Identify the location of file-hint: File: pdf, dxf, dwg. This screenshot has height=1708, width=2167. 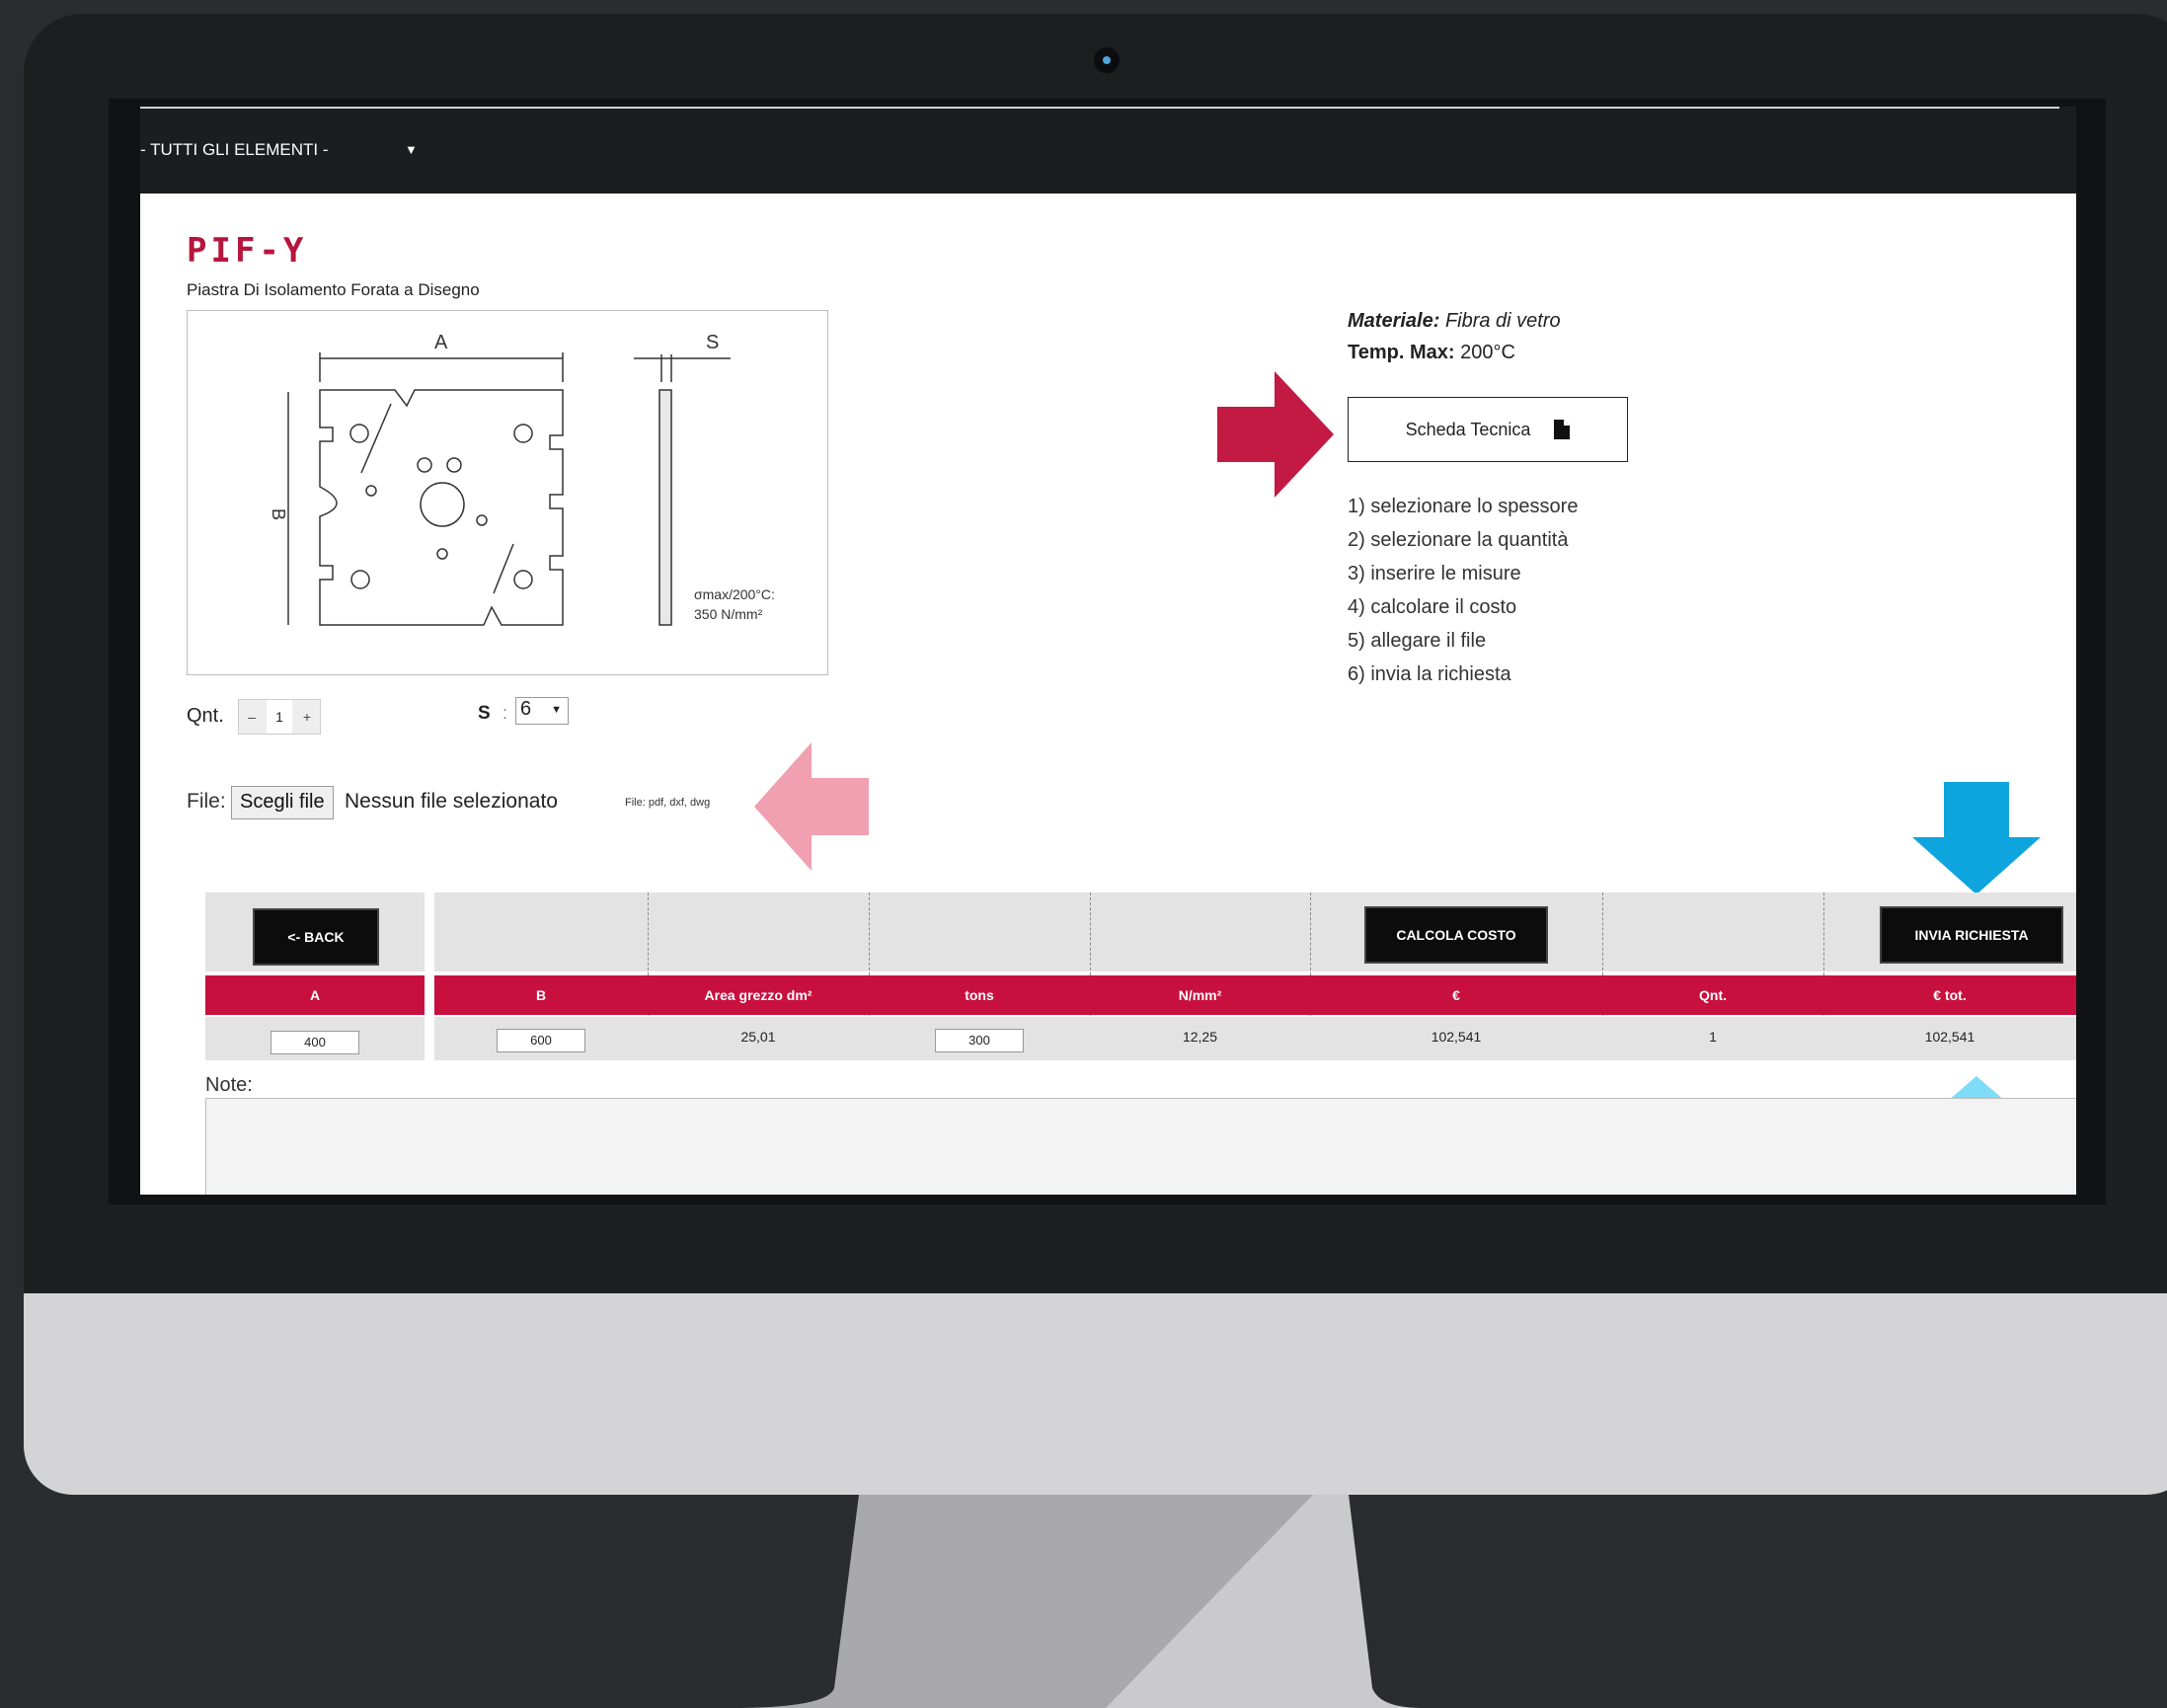
(668, 803).